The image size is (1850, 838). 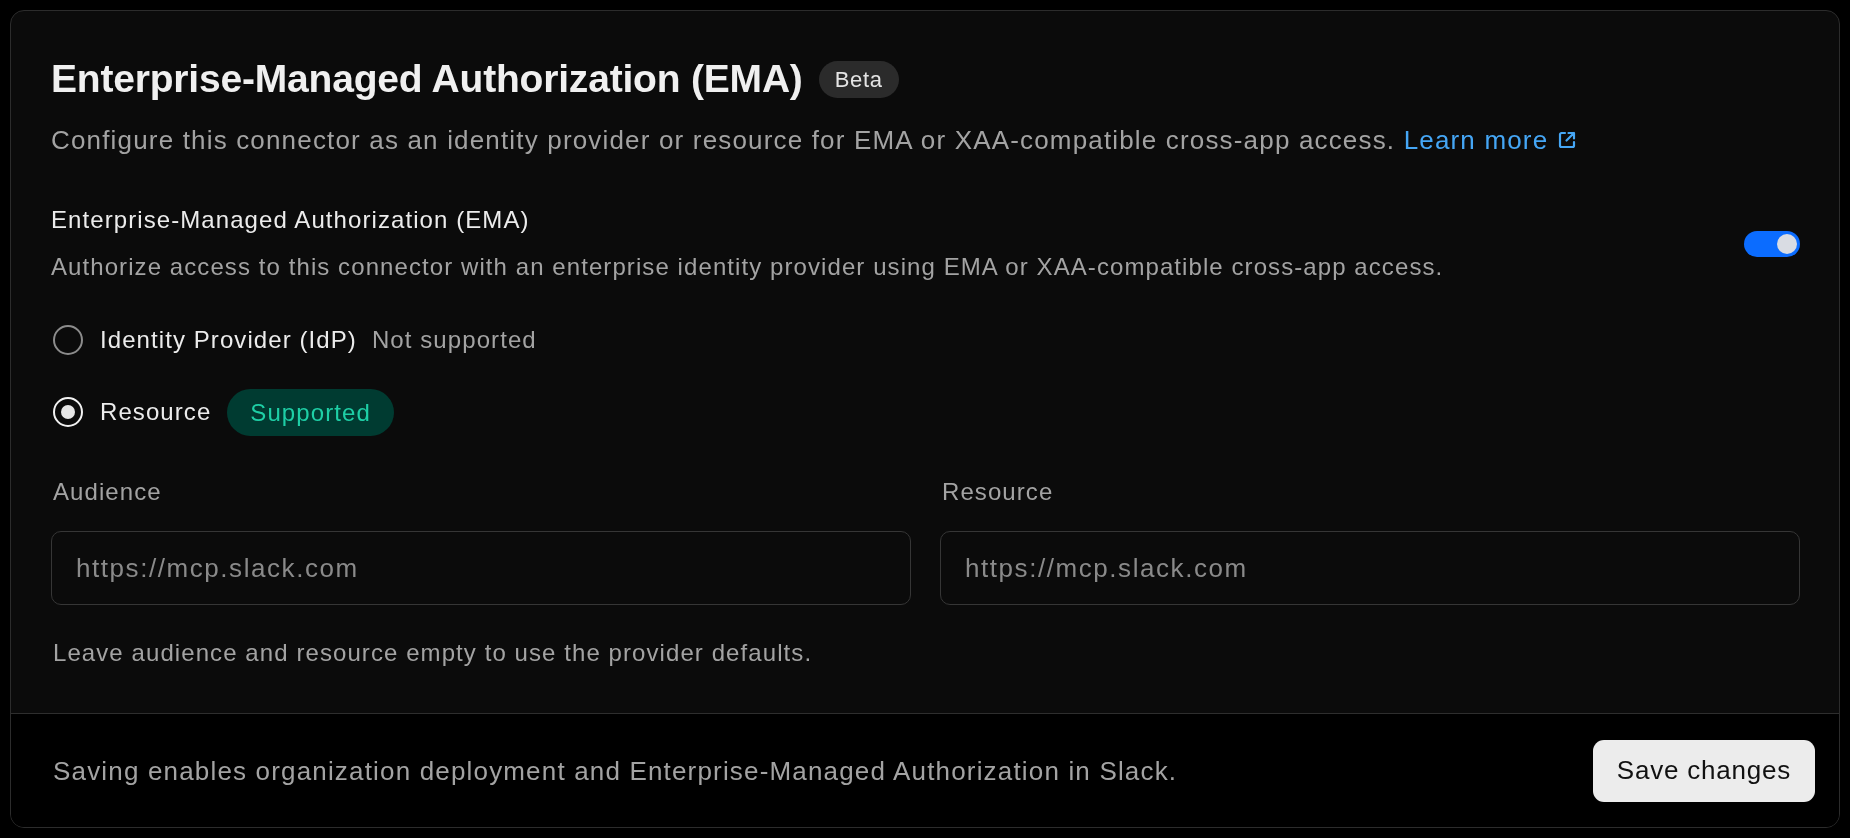 What do you see at coordinates (998, 492) in the screenshot?
I see `field-label: Resource` at bounding box center [998, 492].